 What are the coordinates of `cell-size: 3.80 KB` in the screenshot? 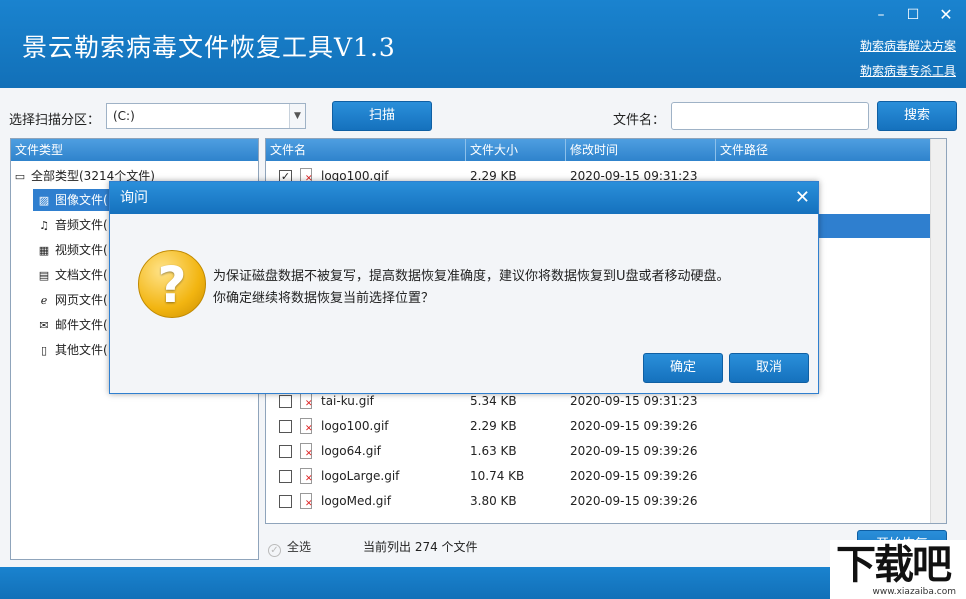 It's located at (493, 501).